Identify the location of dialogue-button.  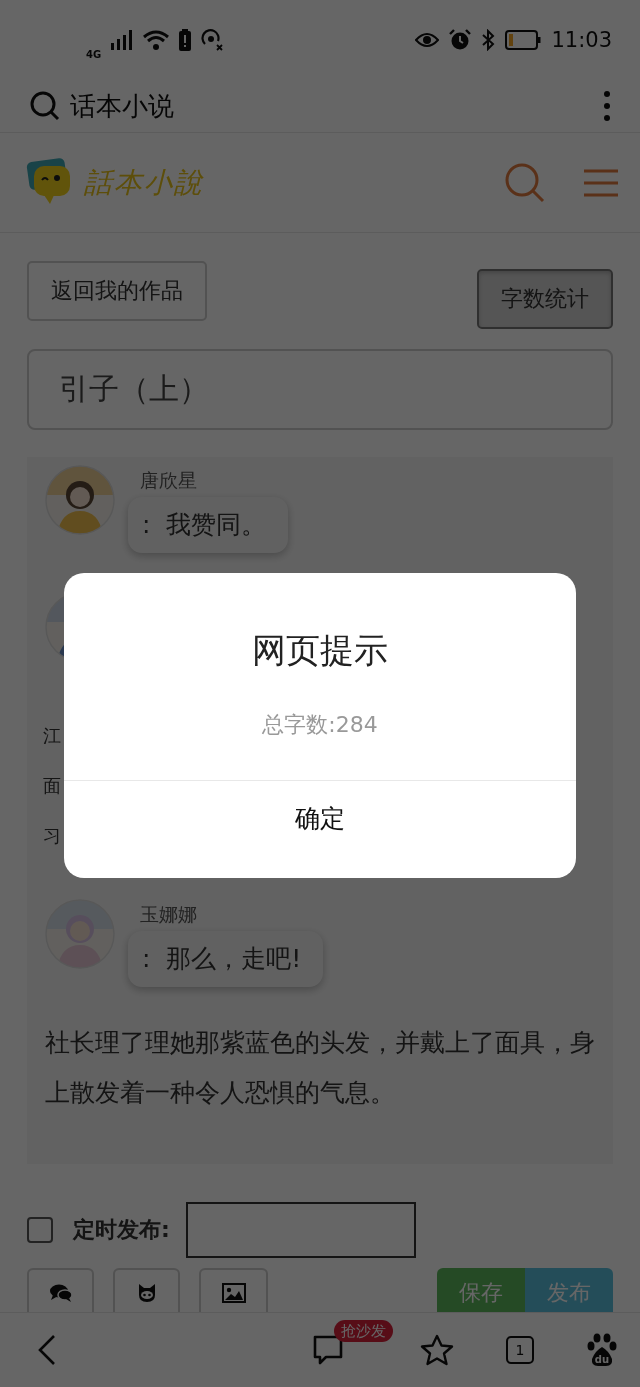
(60, 1290).